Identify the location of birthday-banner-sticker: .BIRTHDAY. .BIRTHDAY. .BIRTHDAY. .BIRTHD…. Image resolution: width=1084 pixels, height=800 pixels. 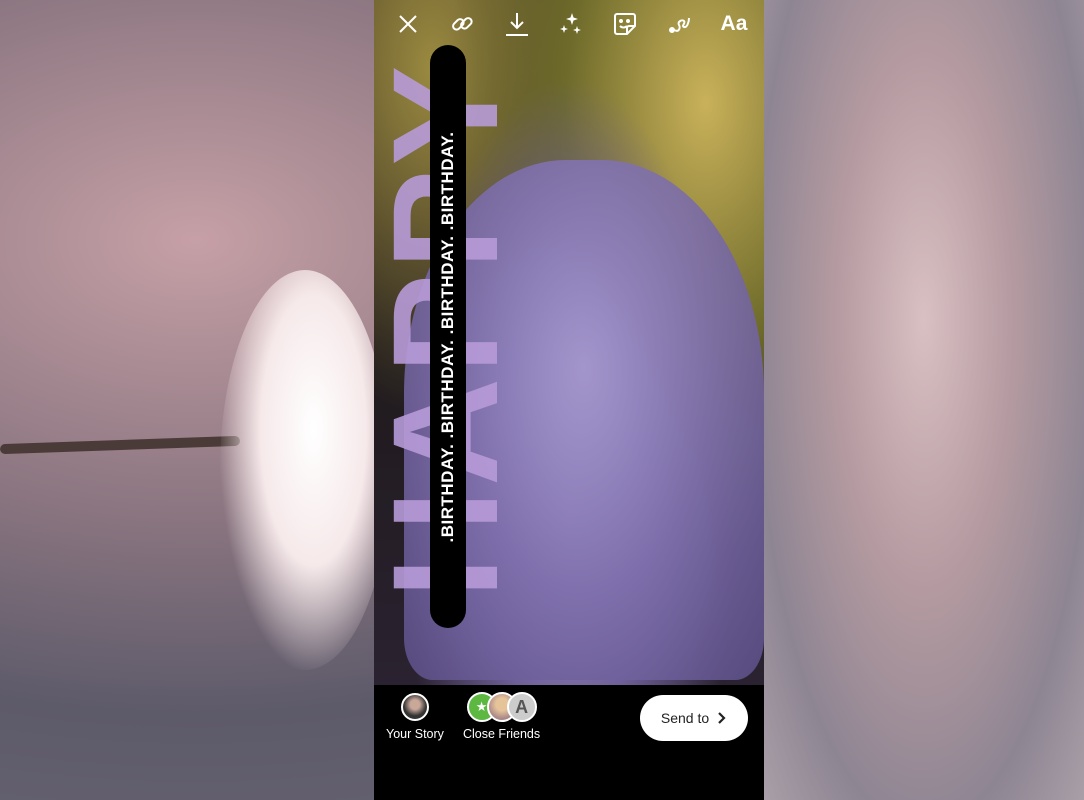
(448, 336).